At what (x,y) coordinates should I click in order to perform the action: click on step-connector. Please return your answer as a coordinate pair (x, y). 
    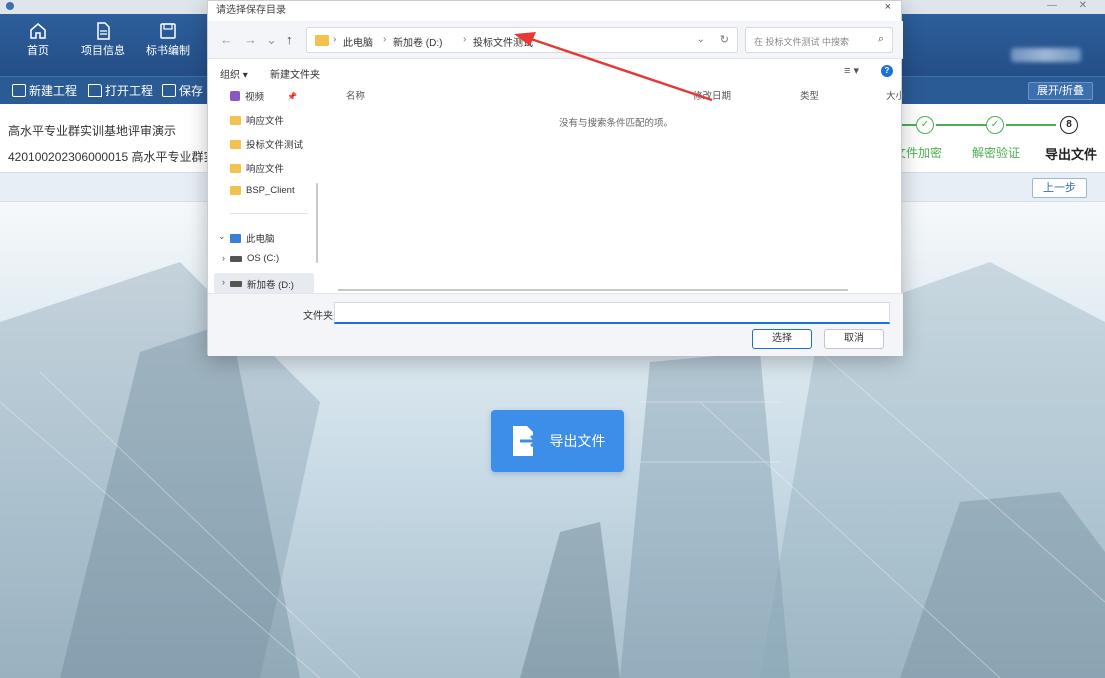
    Looking at the image, I should click on (961, 125).